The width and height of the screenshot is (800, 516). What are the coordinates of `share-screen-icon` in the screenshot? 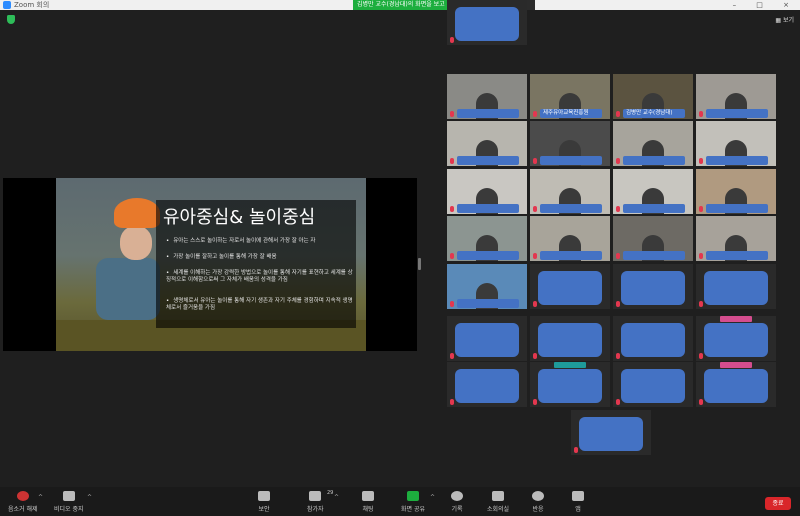 It's located at (413, 496).